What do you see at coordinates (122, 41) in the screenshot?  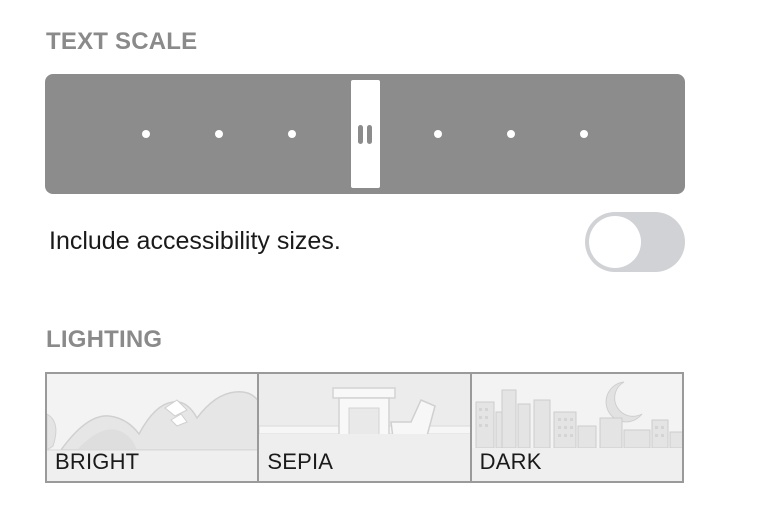 I see `text-scale-heading: TEXT SCALE` at bounding box center [122, 41].